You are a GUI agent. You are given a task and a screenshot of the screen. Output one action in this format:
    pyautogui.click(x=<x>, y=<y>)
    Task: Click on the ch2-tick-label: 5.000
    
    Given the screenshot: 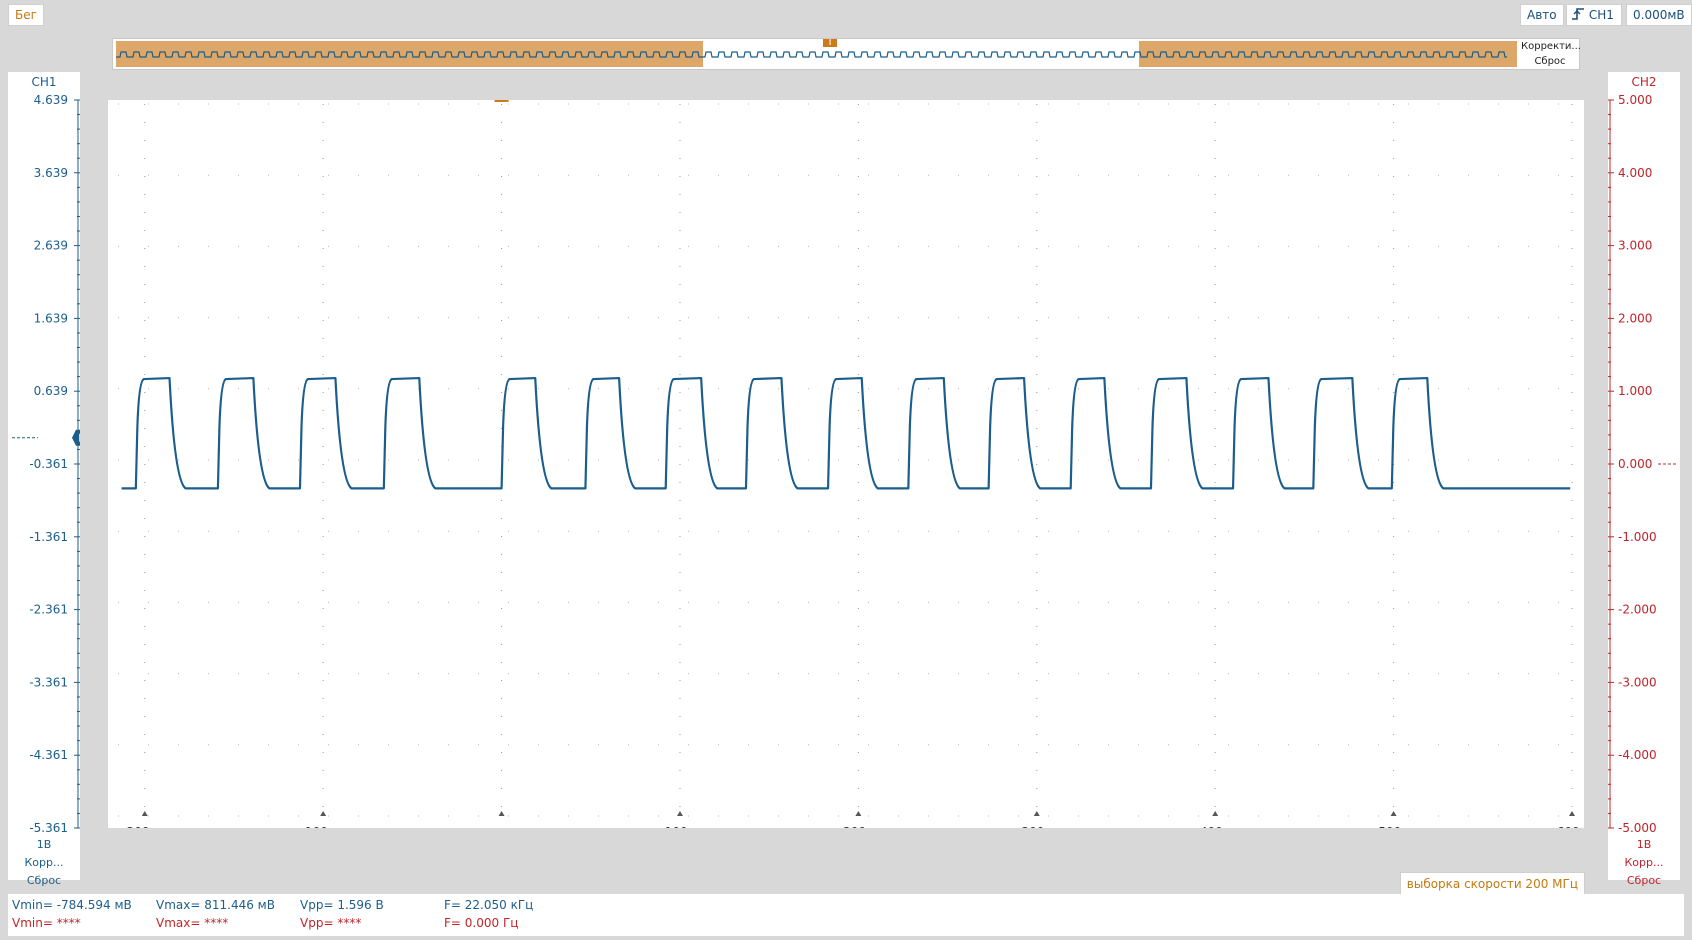 What is the action you would take?
    pyautogui.click(x=1635, y=100)
    